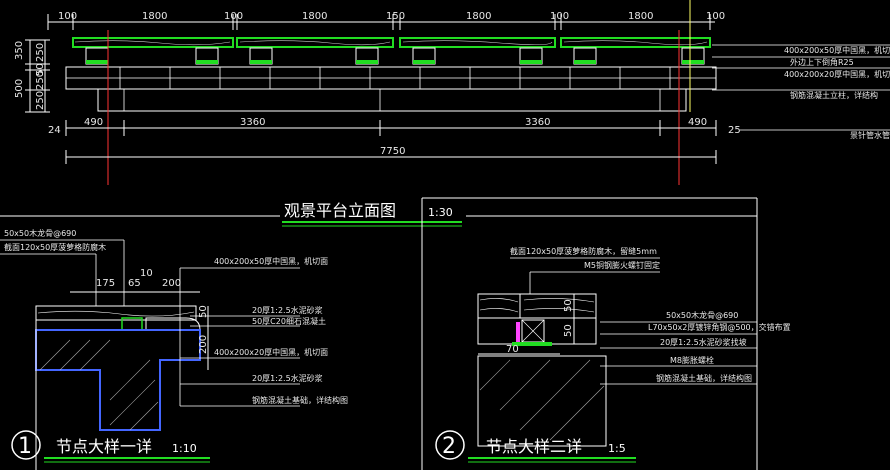  I want to click on detail1-note-3: 400x200x50厚中国黑，机切面, so click(271, 261).